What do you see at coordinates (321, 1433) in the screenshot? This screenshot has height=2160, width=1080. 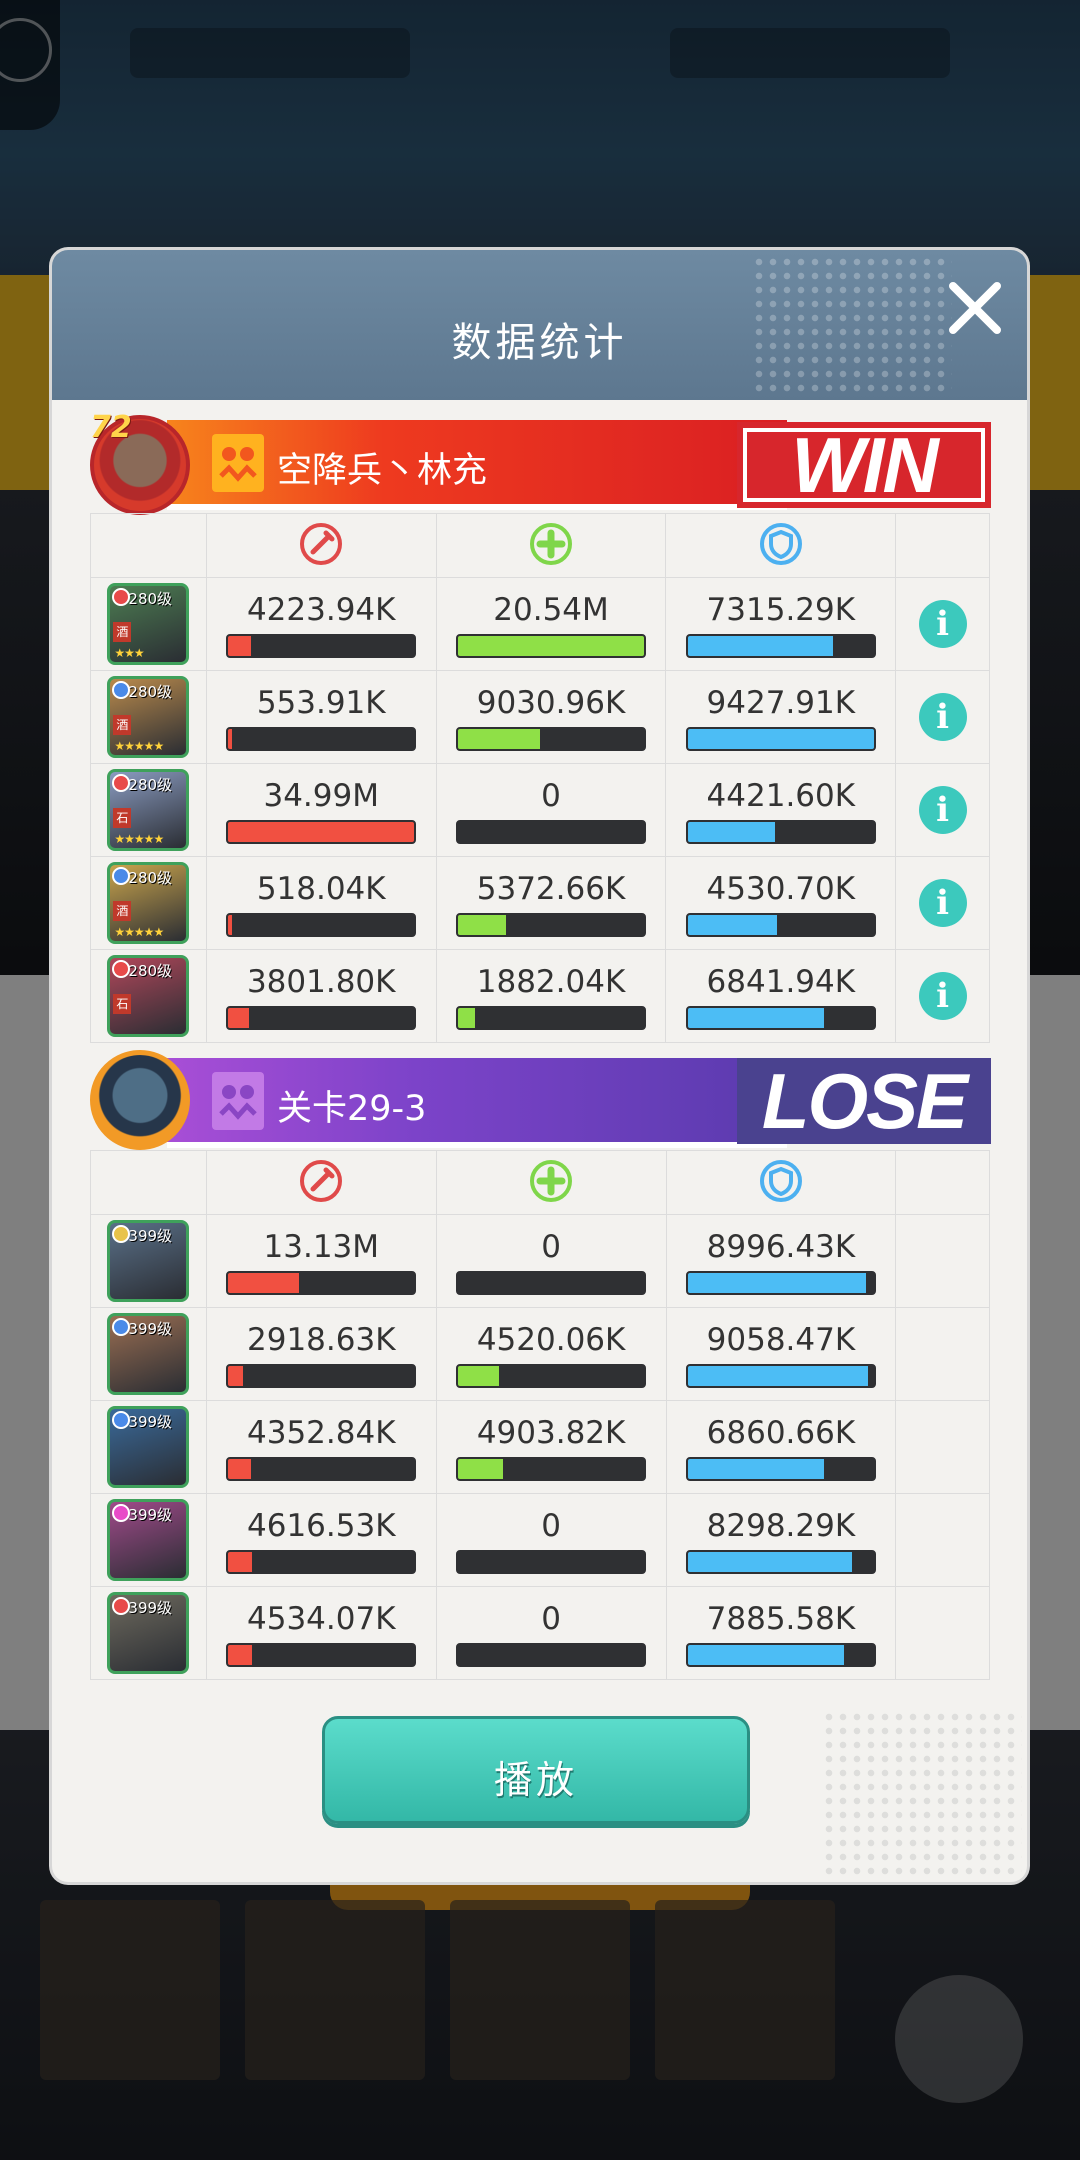 I see `damage-value: 4352.84K` at bounding box center [321, 1433].